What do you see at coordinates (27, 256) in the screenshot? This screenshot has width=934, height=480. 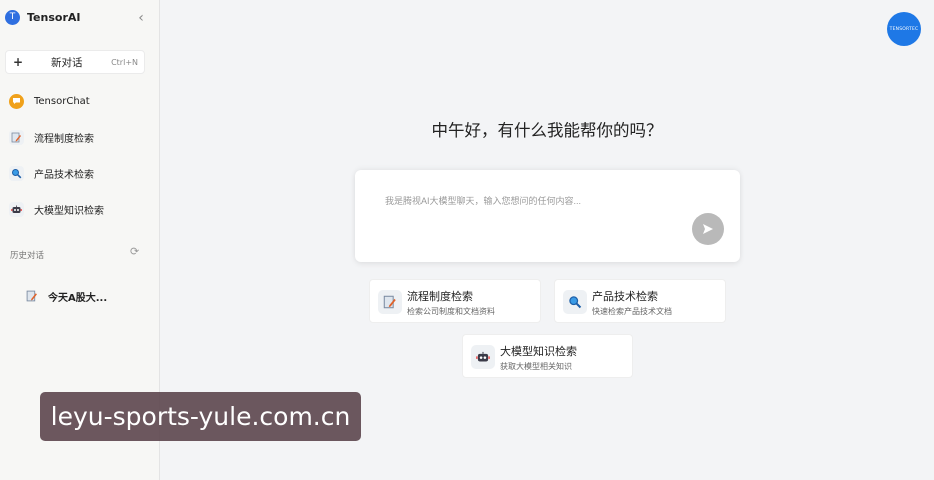 I see `history-section-title: 历史对话` at bounding box center [27, 256].